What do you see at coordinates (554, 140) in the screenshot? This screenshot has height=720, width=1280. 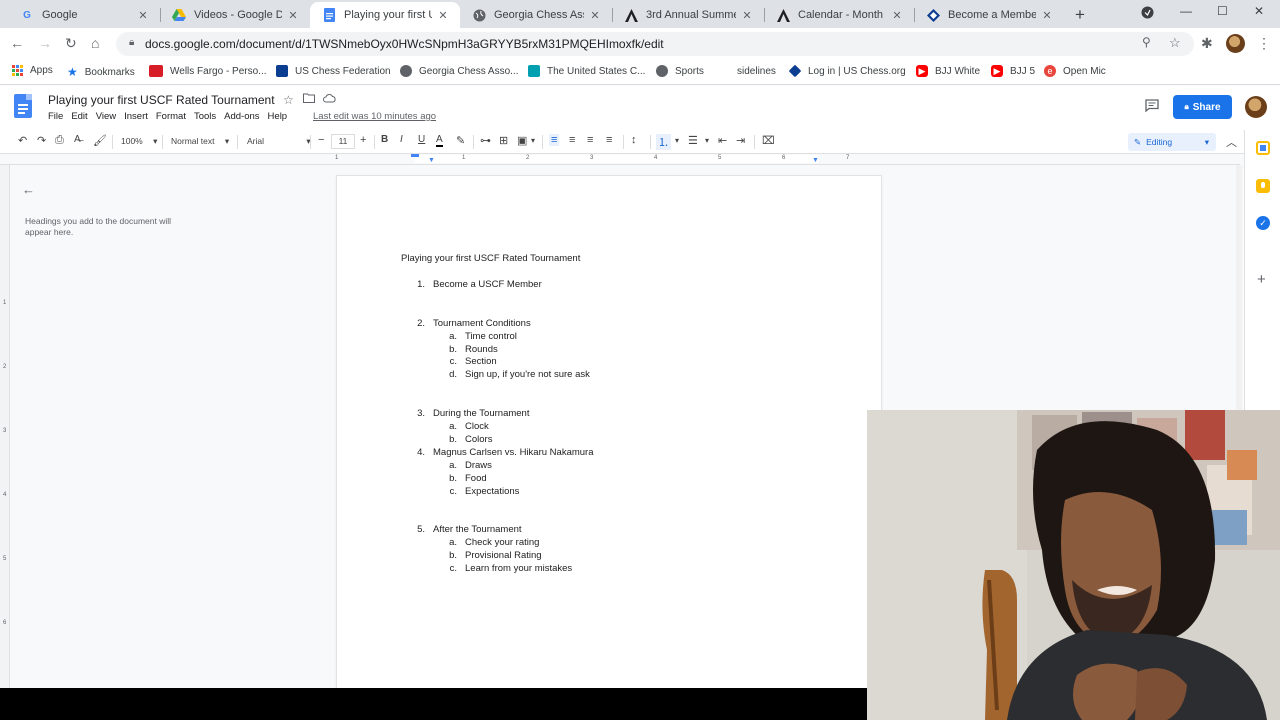 I see `align-left-icon: ≡` at bounding box center [554, 140].